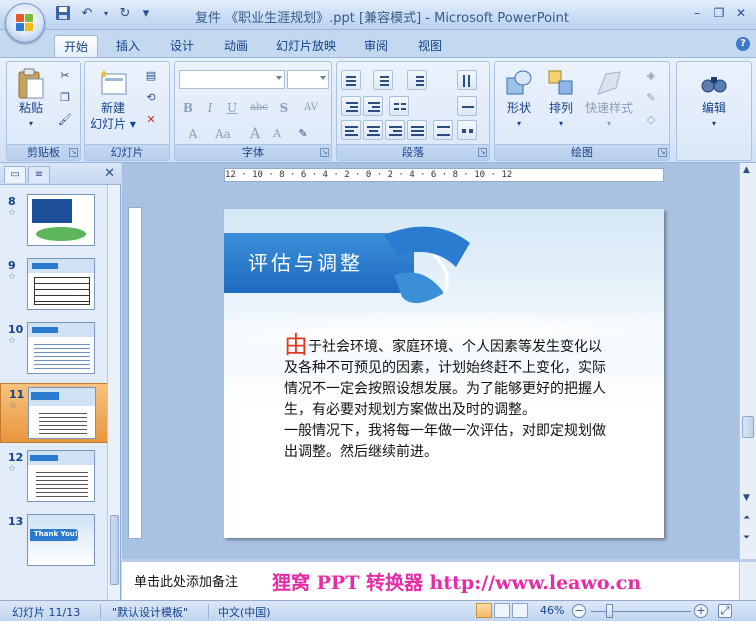  What do you see at coordinates (186, 580) in the screenshot?
I see `notes-placeholder: 单击此处添加备注` at bounding box center [186, 580].